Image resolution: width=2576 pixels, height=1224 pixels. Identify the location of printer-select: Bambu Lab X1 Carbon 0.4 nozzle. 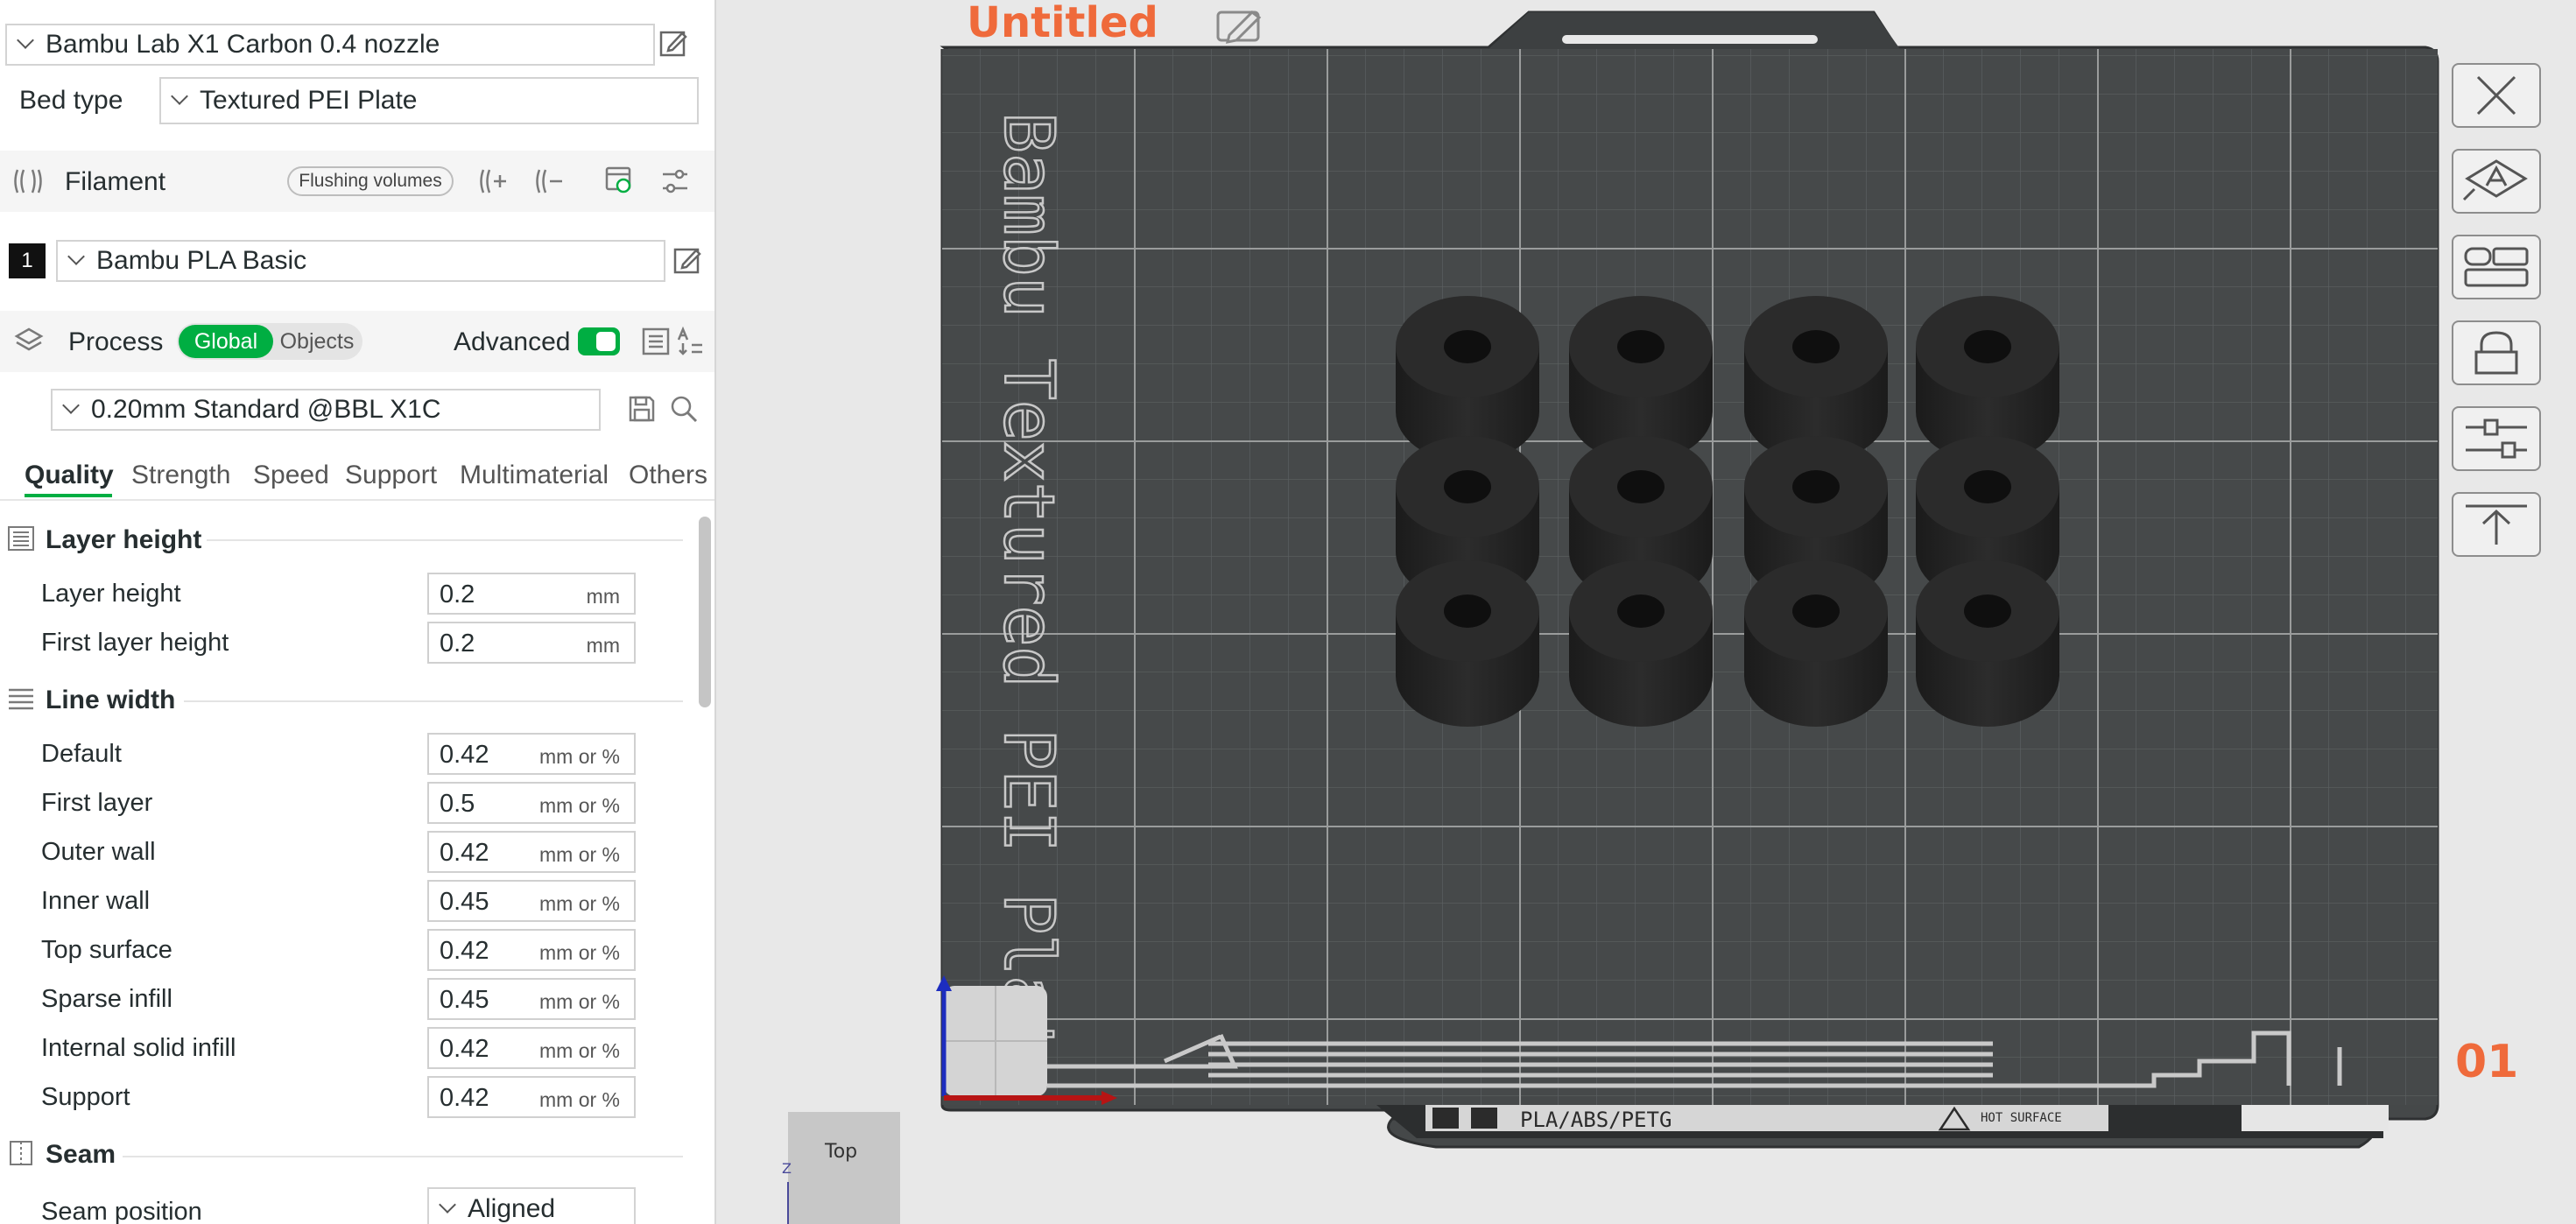
(330, 45).